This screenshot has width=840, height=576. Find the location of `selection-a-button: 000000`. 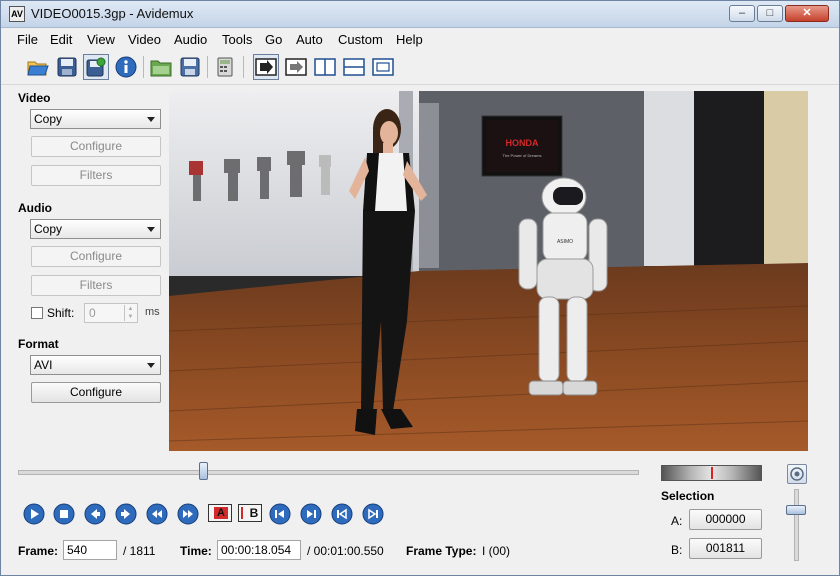

selection-a-button: 000000 is located at coordinates (725, 519).